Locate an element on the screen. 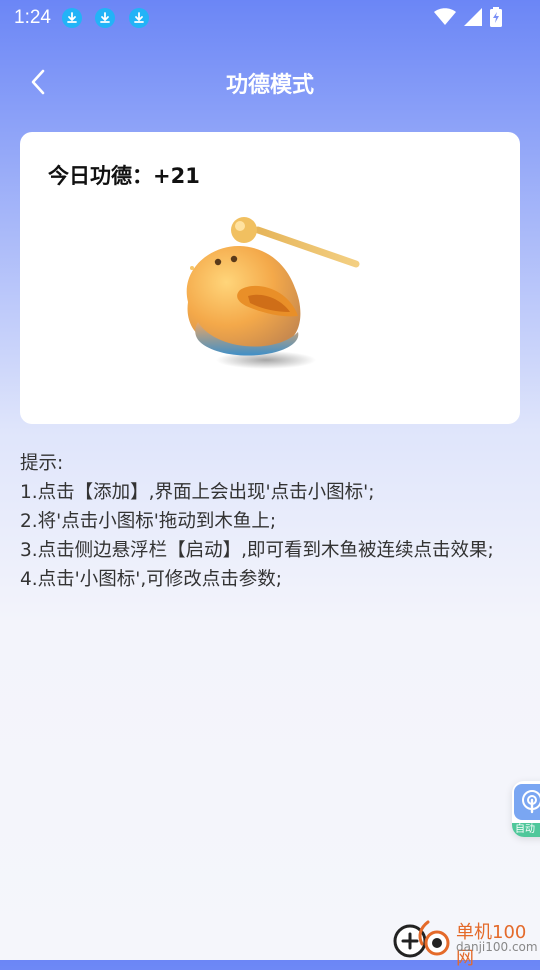 The image size is (540, 970). tip-line: 3.点击侧边悬浮栏【启动】,即可看到木鱼被连续点击效果; is located at coordinates (257, 550).